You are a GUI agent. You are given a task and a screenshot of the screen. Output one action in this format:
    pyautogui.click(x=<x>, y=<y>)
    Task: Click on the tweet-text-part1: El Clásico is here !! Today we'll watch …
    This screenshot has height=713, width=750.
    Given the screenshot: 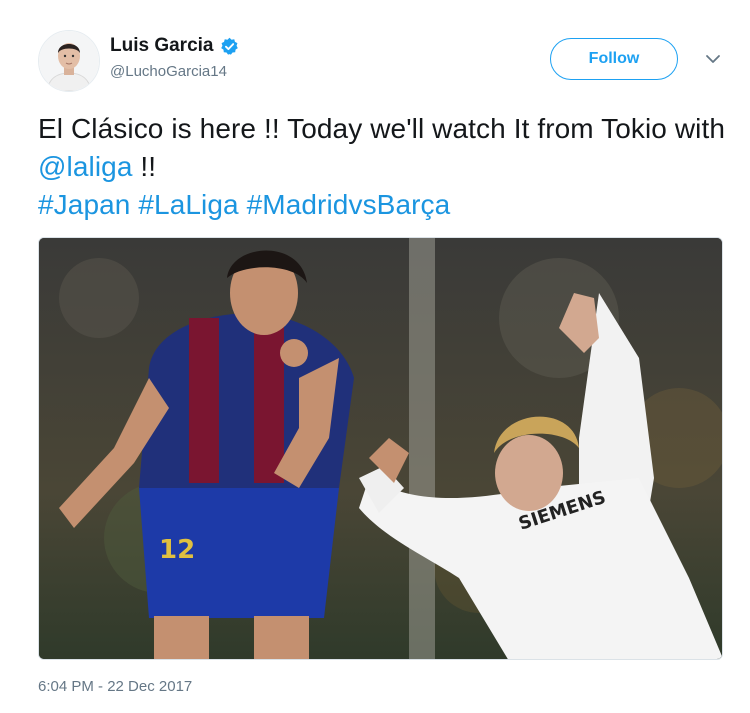 What is the action you would take?
    pyautogui.click(x=382, y=128)
    